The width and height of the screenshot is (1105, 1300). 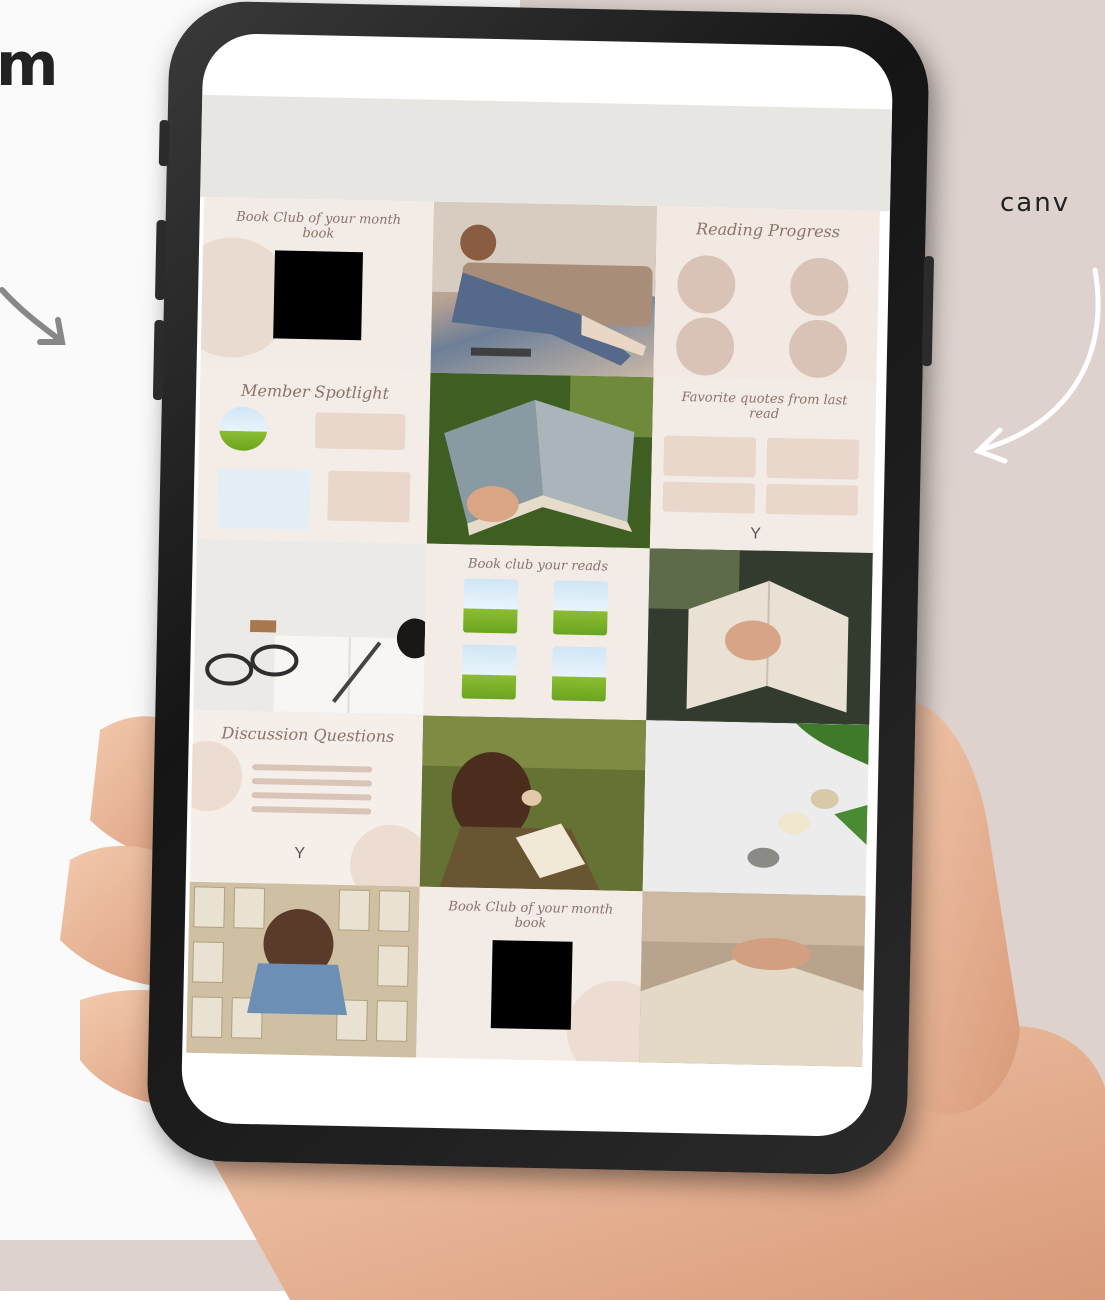 I want to click on tile-title: Member Spotlight, so click(x=315, y=392).